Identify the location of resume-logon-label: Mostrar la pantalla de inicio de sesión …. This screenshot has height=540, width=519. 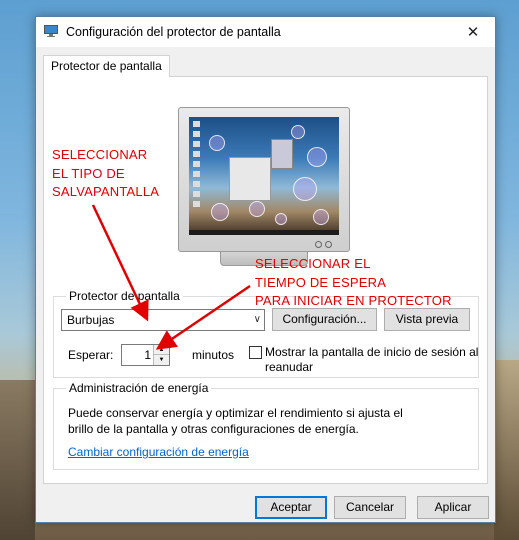
(372, 359).